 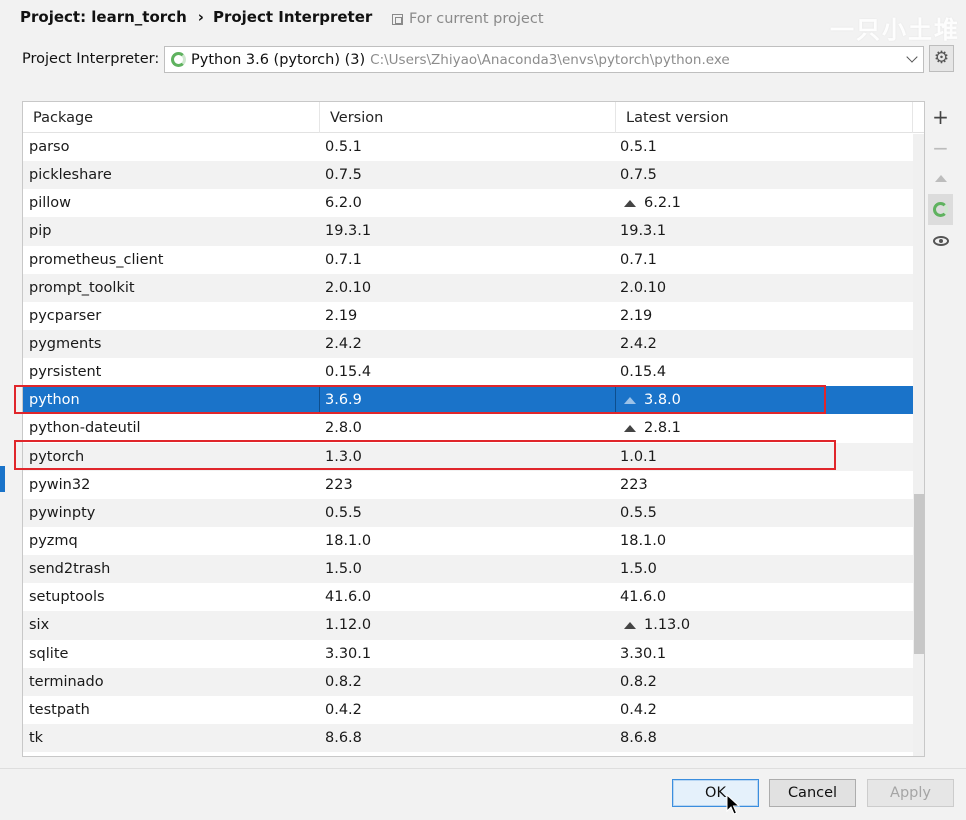 I want to click on table-row: prompt_toolkit 2.0.10 2.0.10, so click(x=473, y=287).